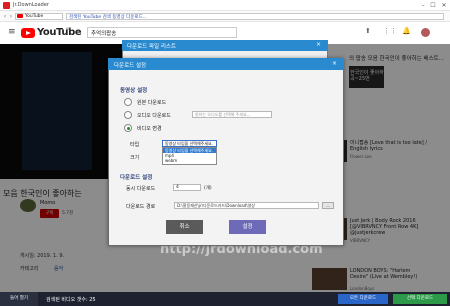 This screenshot has height=306, width=450. Describe the element at coordinates (31, 5) in the screenshot. I see `app-title: Jr.DownLoader` at that location.